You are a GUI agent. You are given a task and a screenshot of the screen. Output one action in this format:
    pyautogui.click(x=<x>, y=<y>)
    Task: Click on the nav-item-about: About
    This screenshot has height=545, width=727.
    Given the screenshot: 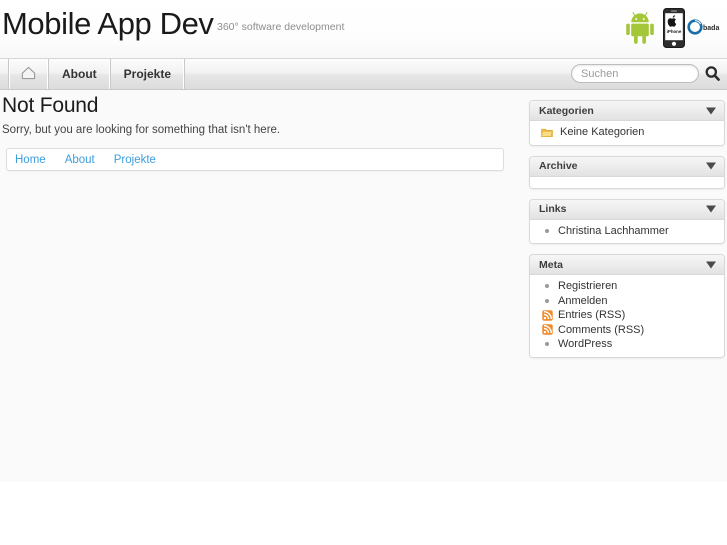 What is the action you would take?
    pyautogui.click(x=80, y=74)
    